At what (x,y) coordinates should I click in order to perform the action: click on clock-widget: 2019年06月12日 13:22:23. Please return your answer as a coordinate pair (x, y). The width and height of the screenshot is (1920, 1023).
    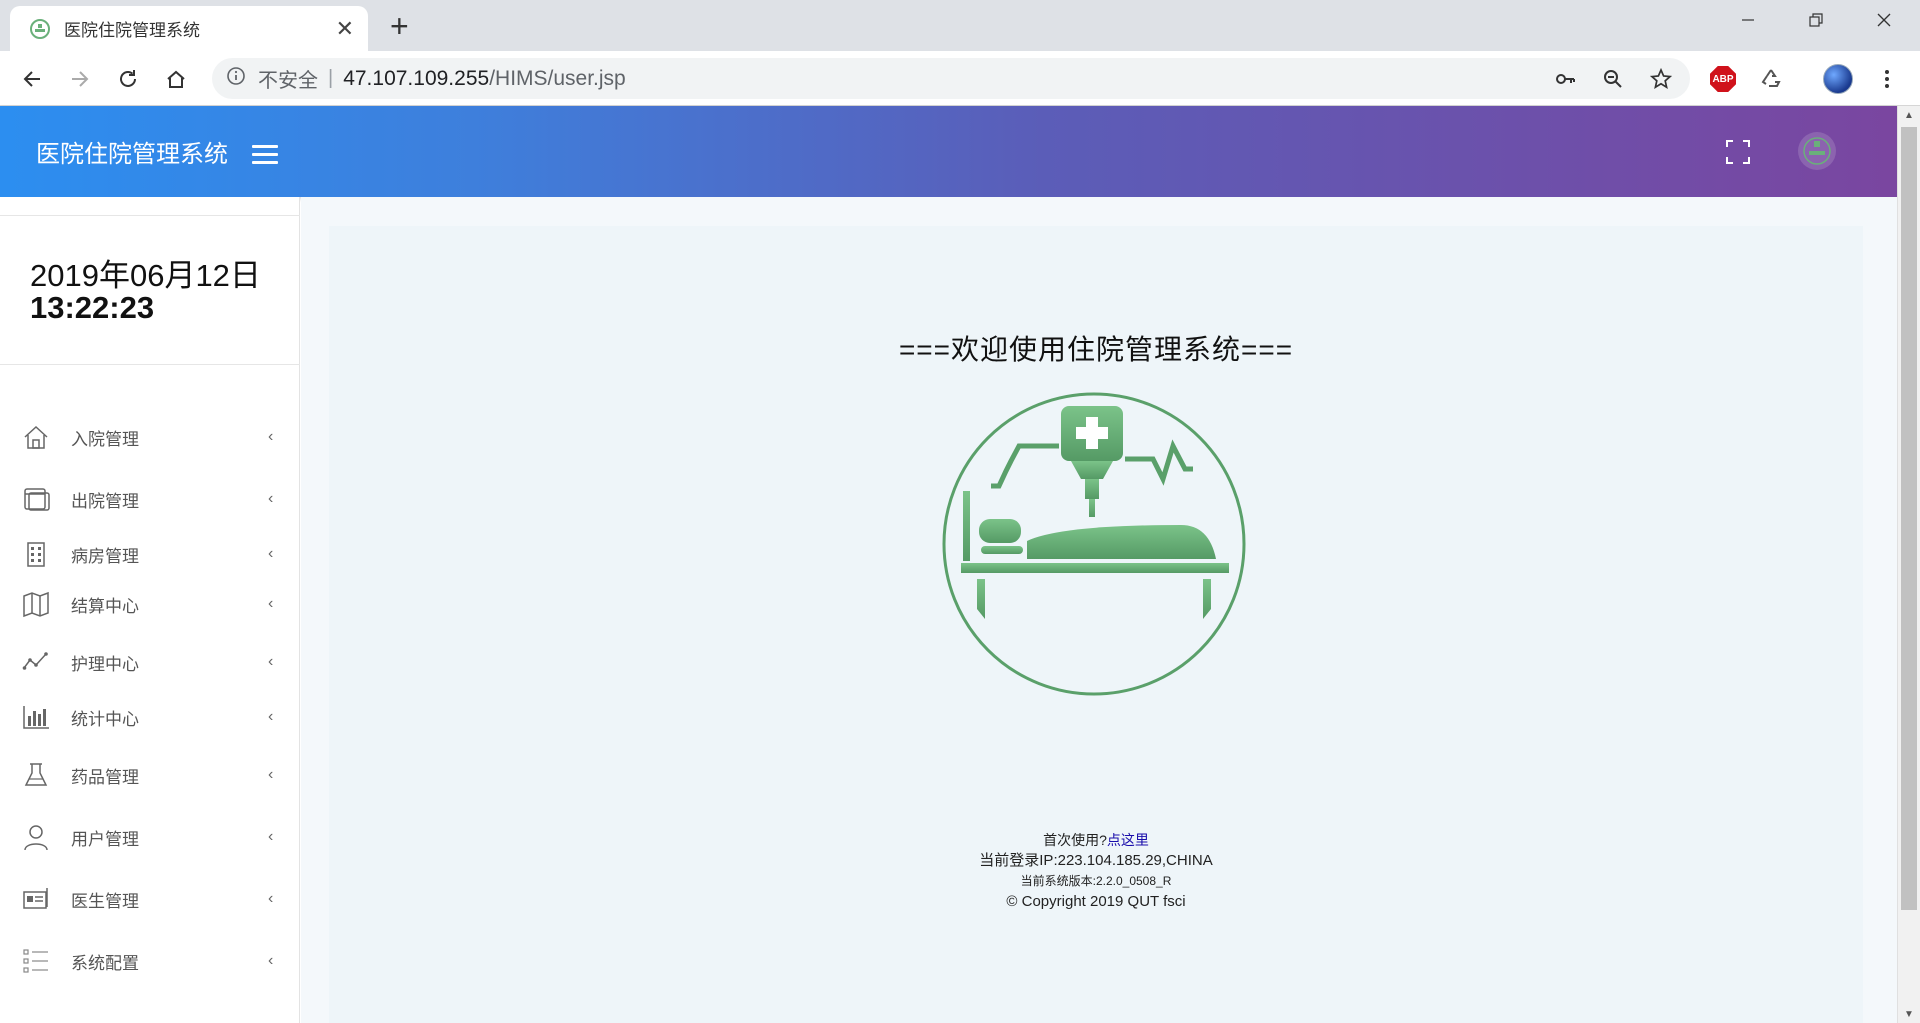
    Looking at the image, I should click on (145, 291).